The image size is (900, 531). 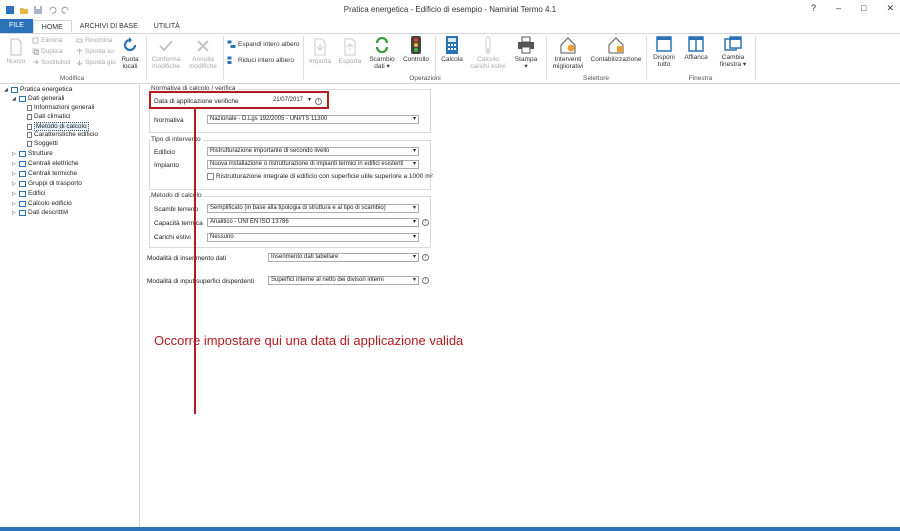 What do you see at coordinates (166, 54) in the screenshot?
I see `conferma-modifiche-button: Conferma modifiche` at bounding box center [166, 54].